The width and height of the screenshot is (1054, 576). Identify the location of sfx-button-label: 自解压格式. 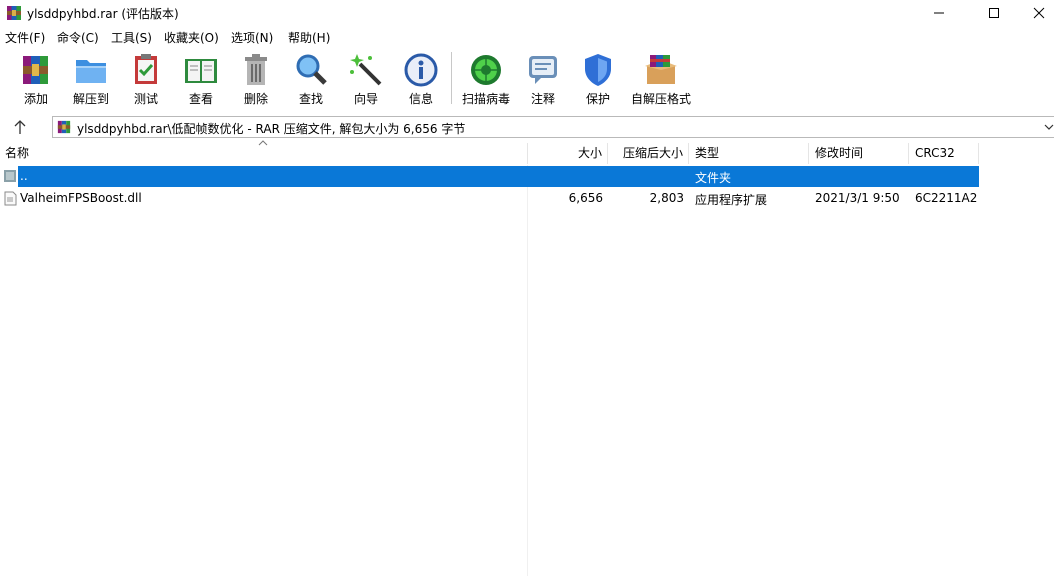
(660, 99).